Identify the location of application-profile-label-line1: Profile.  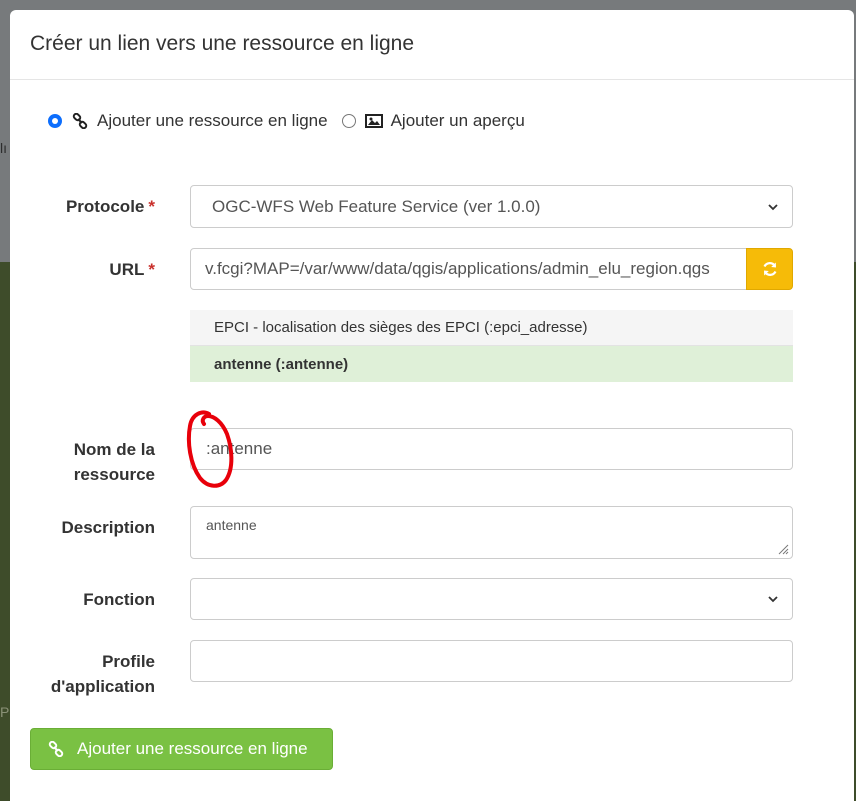
(128, 661).